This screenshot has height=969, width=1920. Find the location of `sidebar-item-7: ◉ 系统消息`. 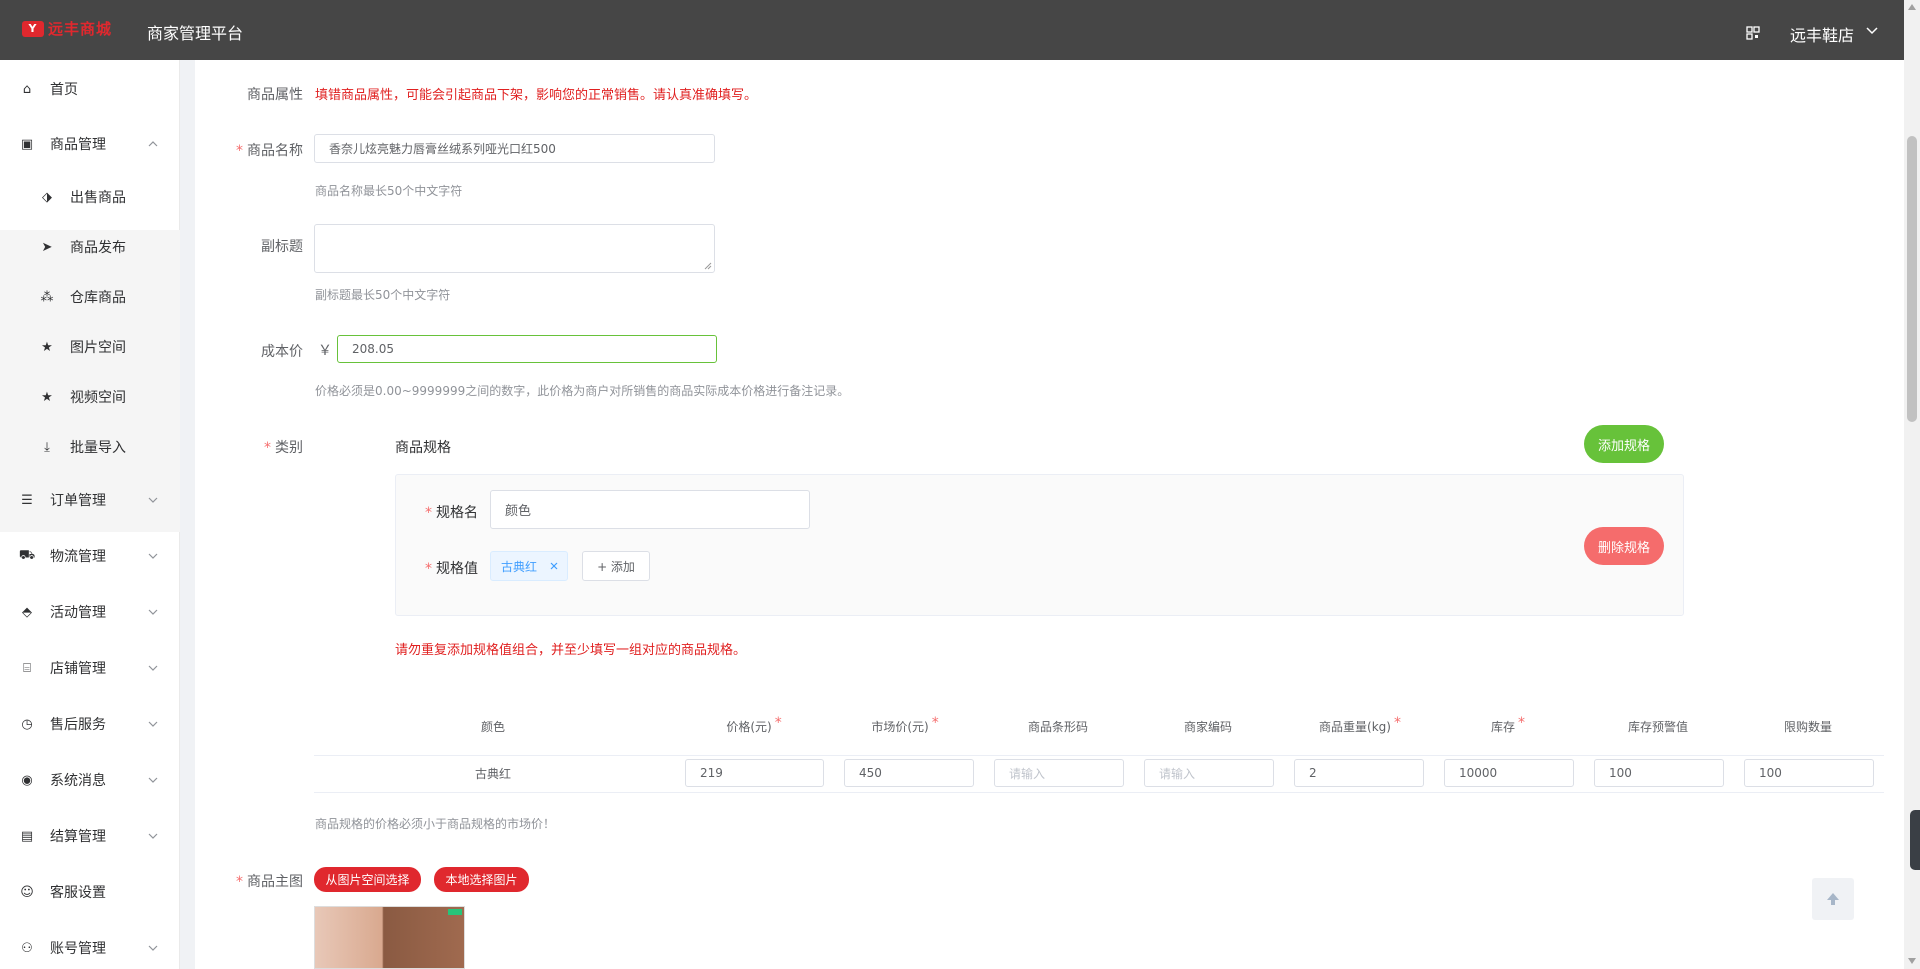

sidebar-item-7: ◉ 系统消息 is located at coordinates (90, 780).